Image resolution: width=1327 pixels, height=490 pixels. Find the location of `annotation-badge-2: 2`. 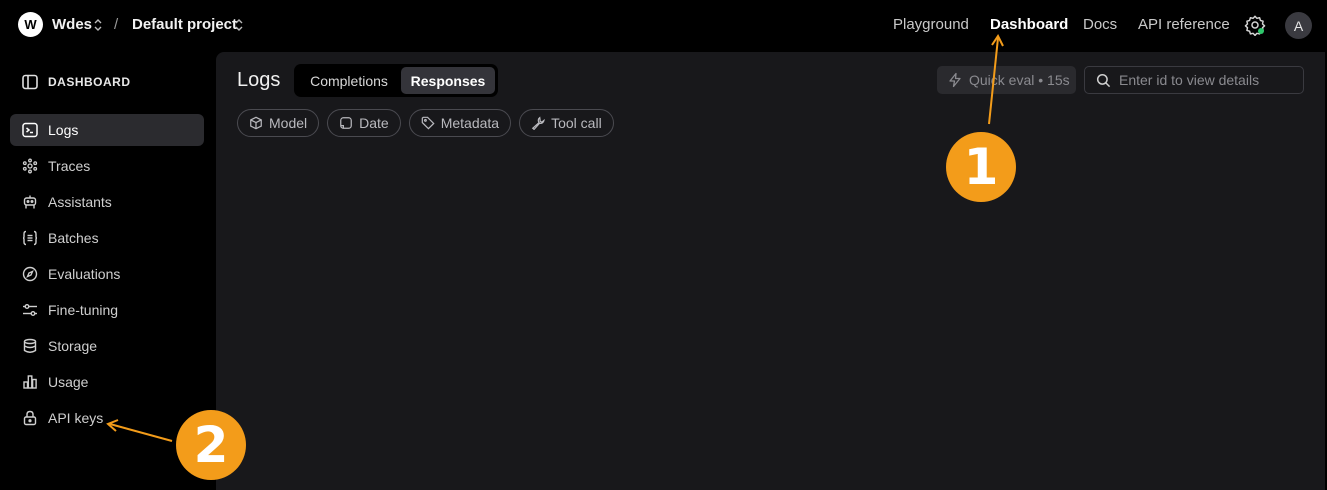

annotation-badge-2: 2 is located at coordinates (211, 445).